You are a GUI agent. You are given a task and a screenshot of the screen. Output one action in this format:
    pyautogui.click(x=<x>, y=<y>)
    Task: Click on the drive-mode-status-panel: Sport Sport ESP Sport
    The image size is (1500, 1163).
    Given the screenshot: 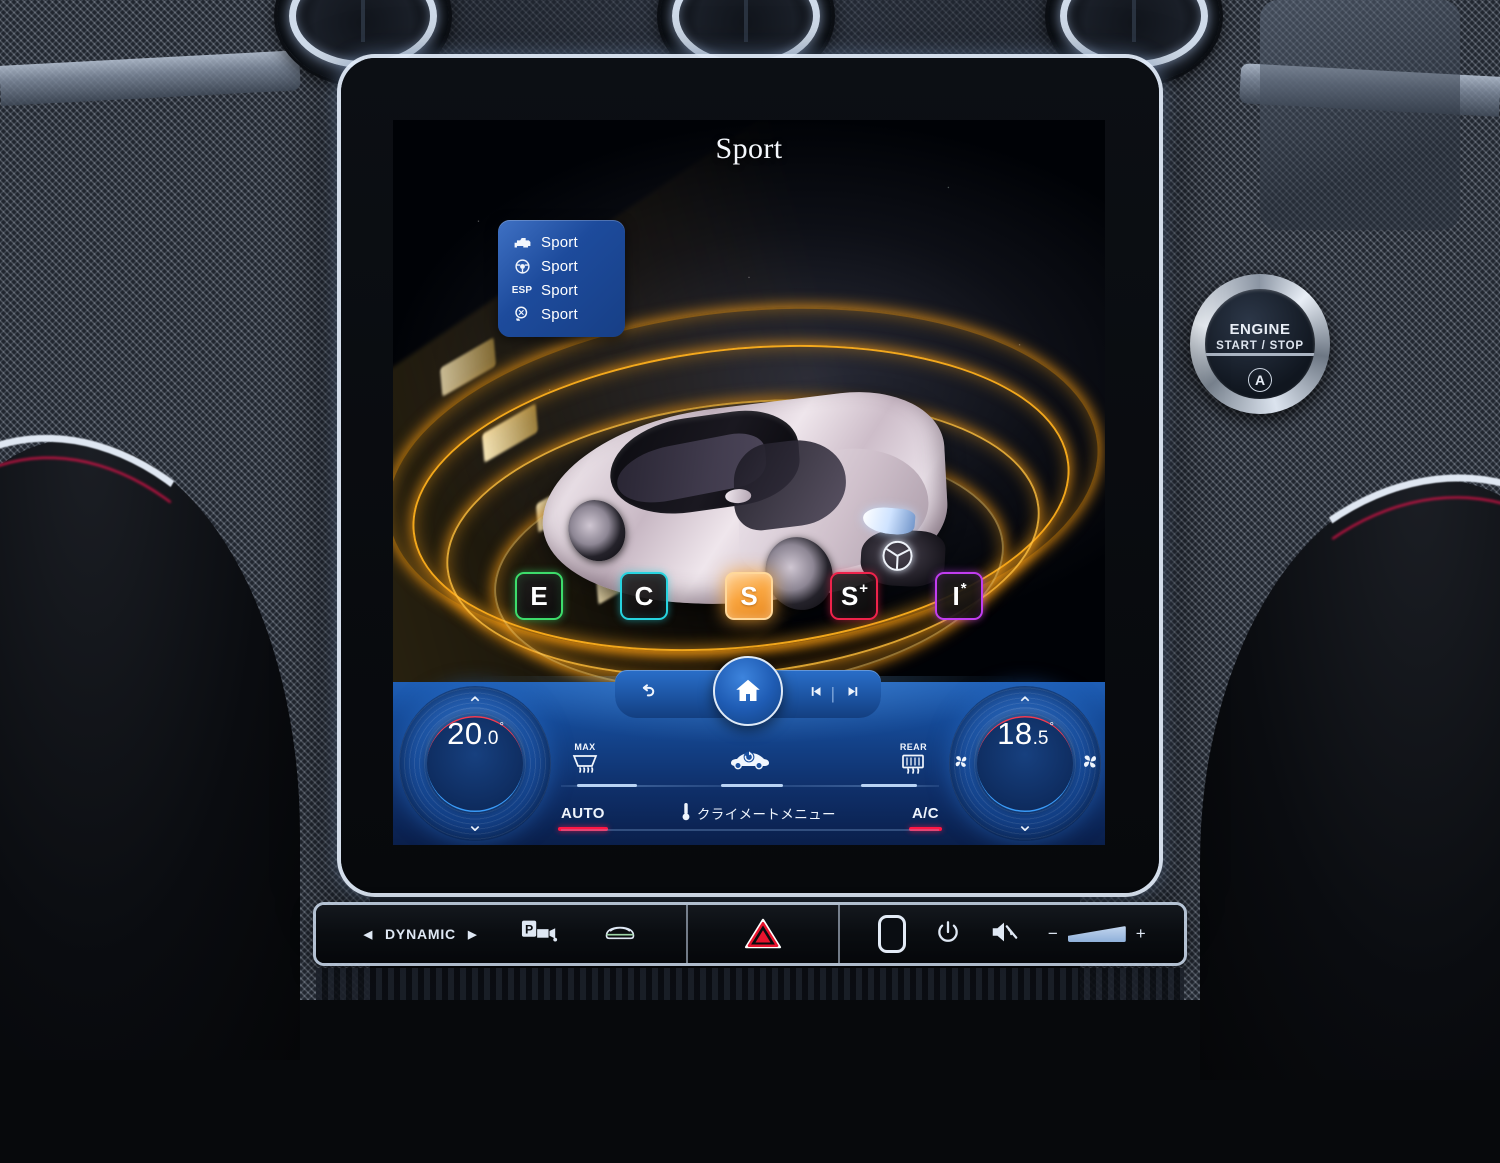 What is the action you would take?
    pyautogui.click(x=561, y=278)
    